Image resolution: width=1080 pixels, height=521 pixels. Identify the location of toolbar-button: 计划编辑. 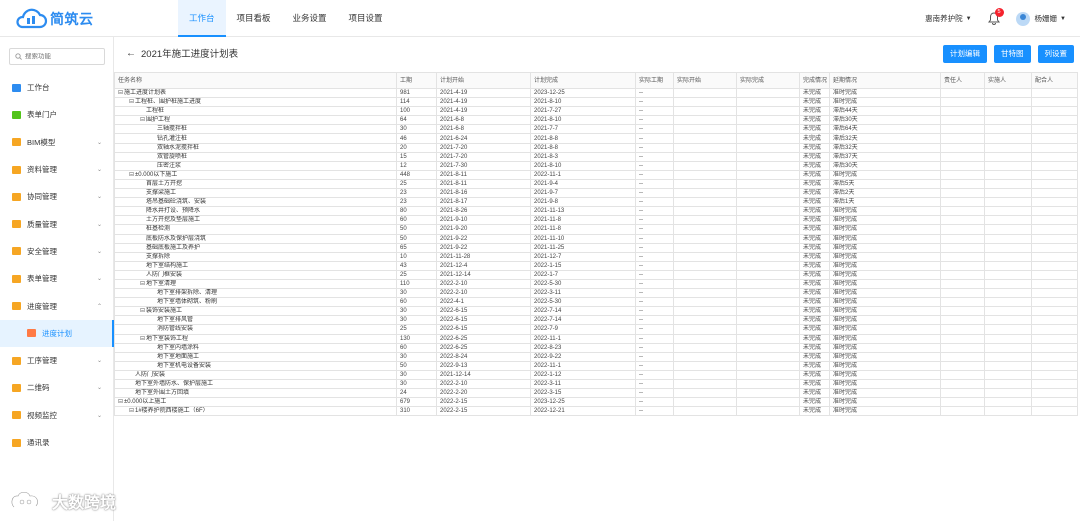
(965, 54).